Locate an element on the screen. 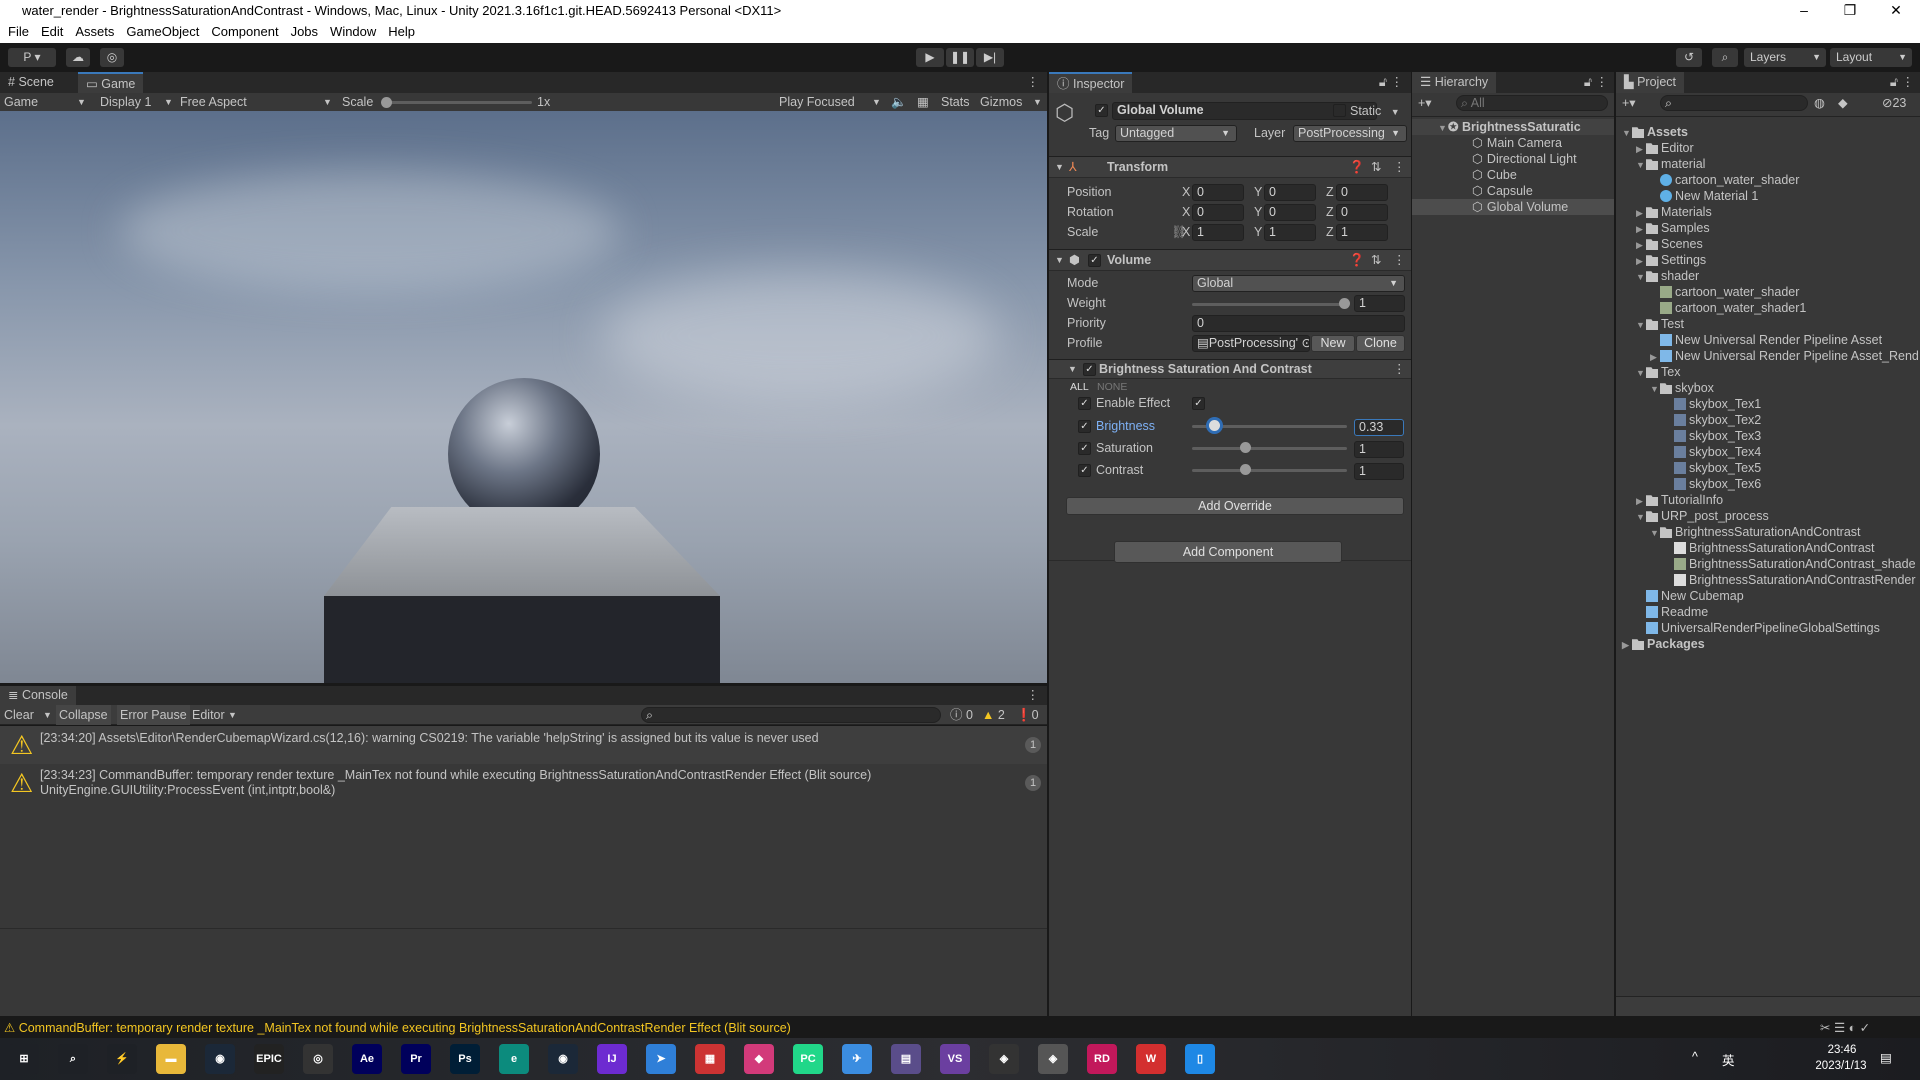 The width and height of the screenshot is (1920, 1080). project-item: ▶ Settings is located at coordinates (1661, 260).